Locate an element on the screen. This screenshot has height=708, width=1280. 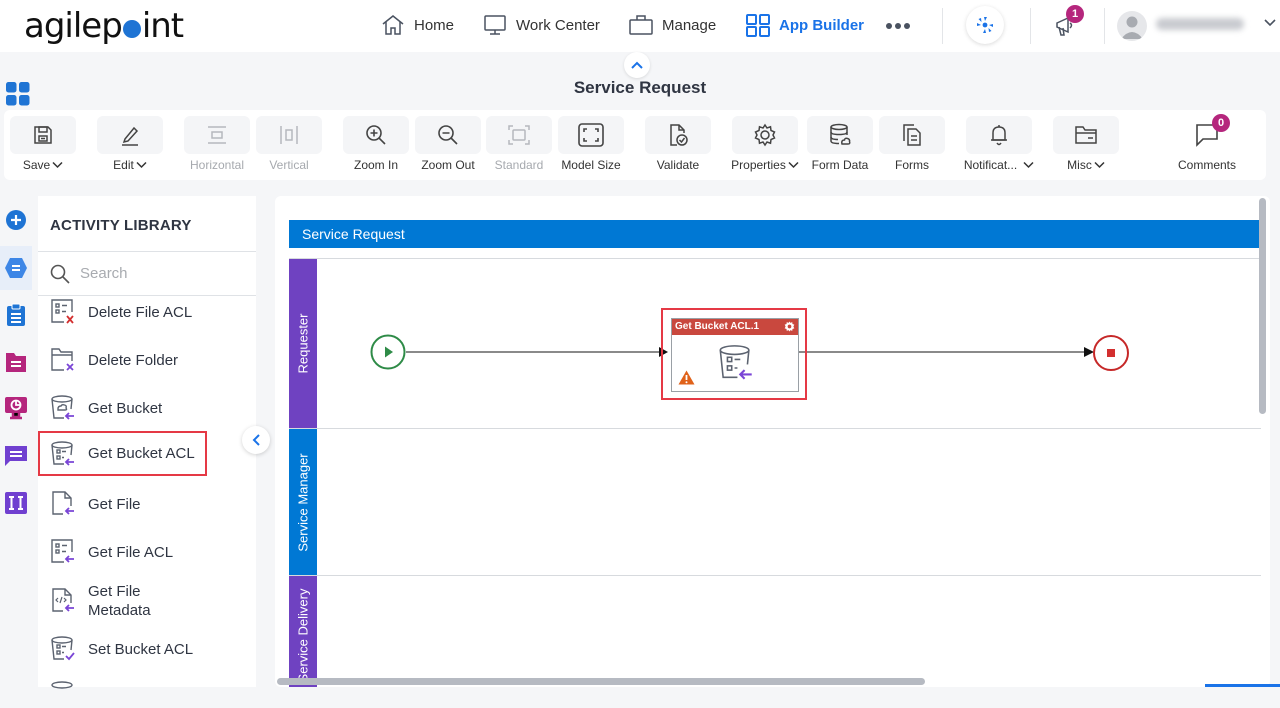
activity-header: Get Bucket ACL.1 is located at coordinates (735, 327).